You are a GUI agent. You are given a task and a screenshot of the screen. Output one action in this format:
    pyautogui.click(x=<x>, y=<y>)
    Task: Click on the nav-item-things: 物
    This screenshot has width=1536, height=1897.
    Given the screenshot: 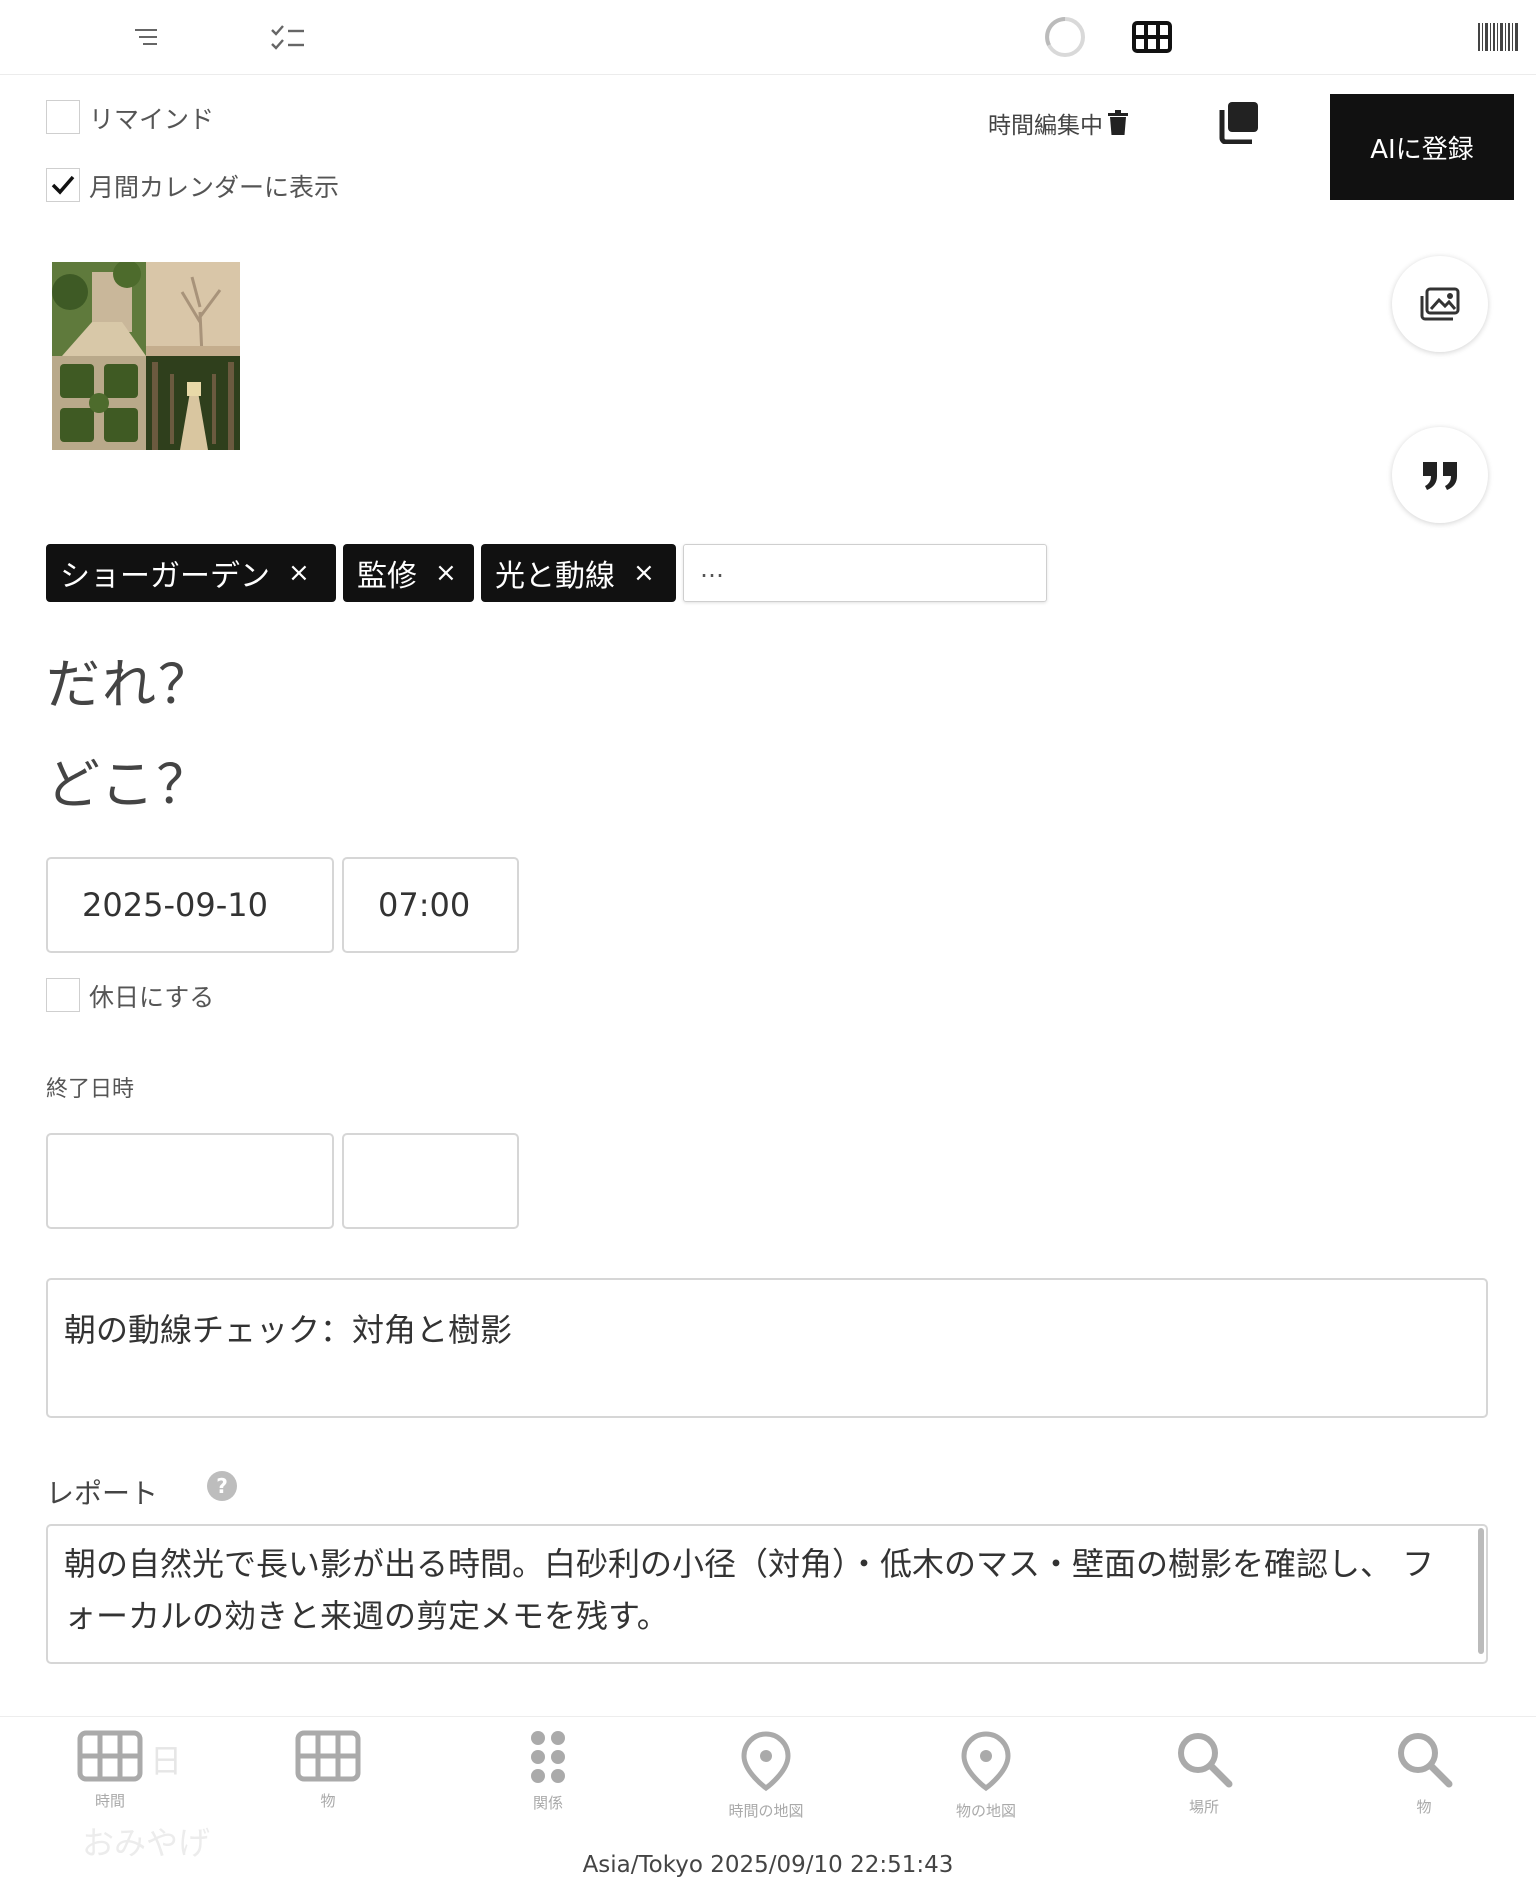 What is the action you would take?
    pyautogui.click(x=328, y=1770)
    